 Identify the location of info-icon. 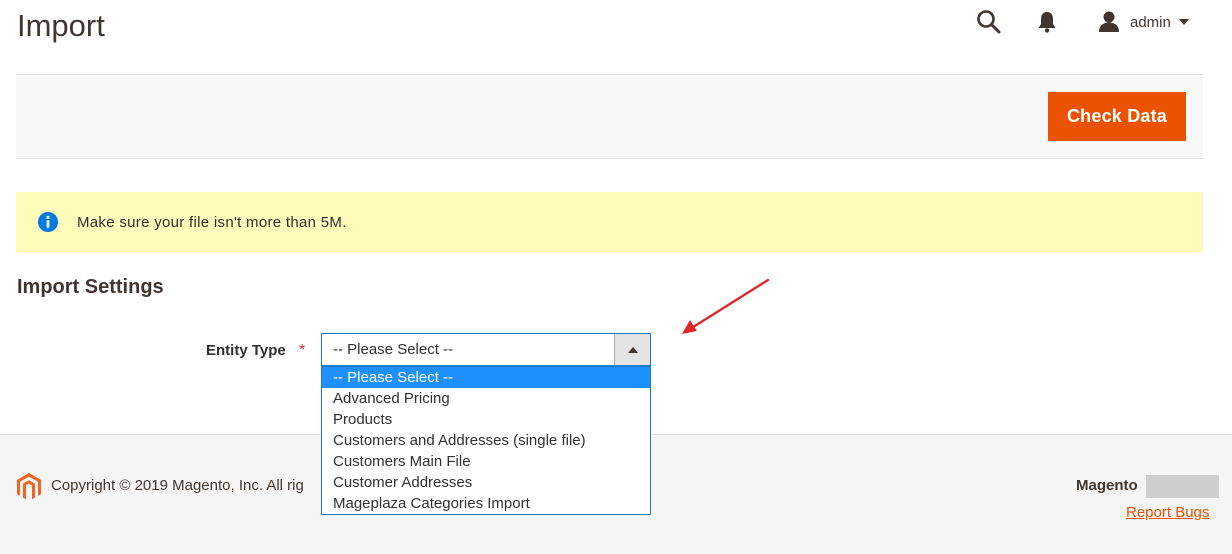
(48, 222).